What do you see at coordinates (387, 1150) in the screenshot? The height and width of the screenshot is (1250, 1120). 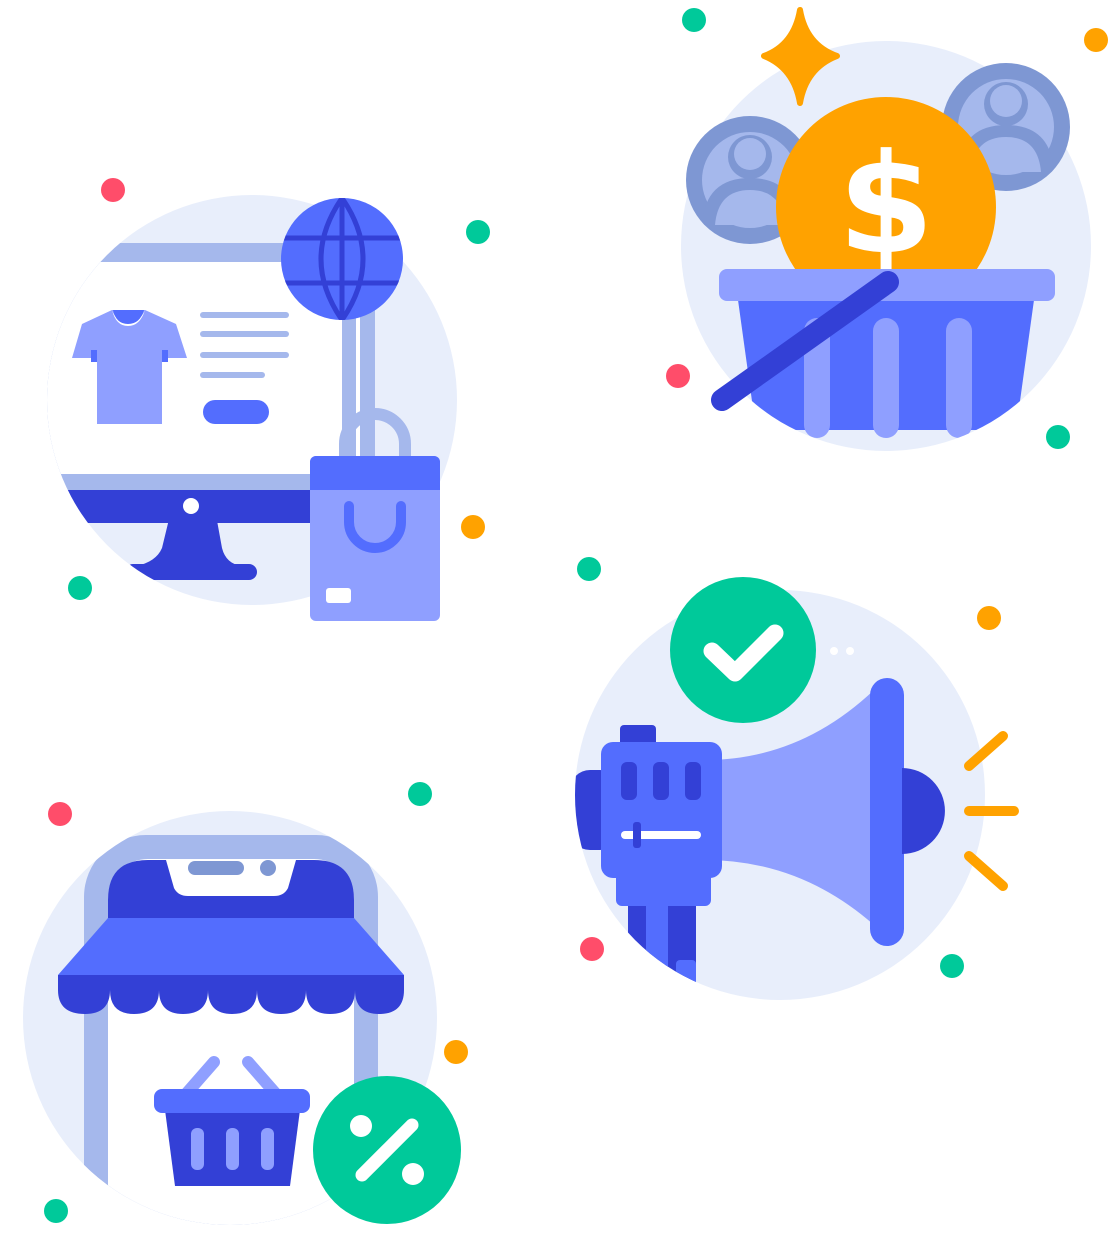 I see `percent-badge-icon` at bounding box center [387, 1150].